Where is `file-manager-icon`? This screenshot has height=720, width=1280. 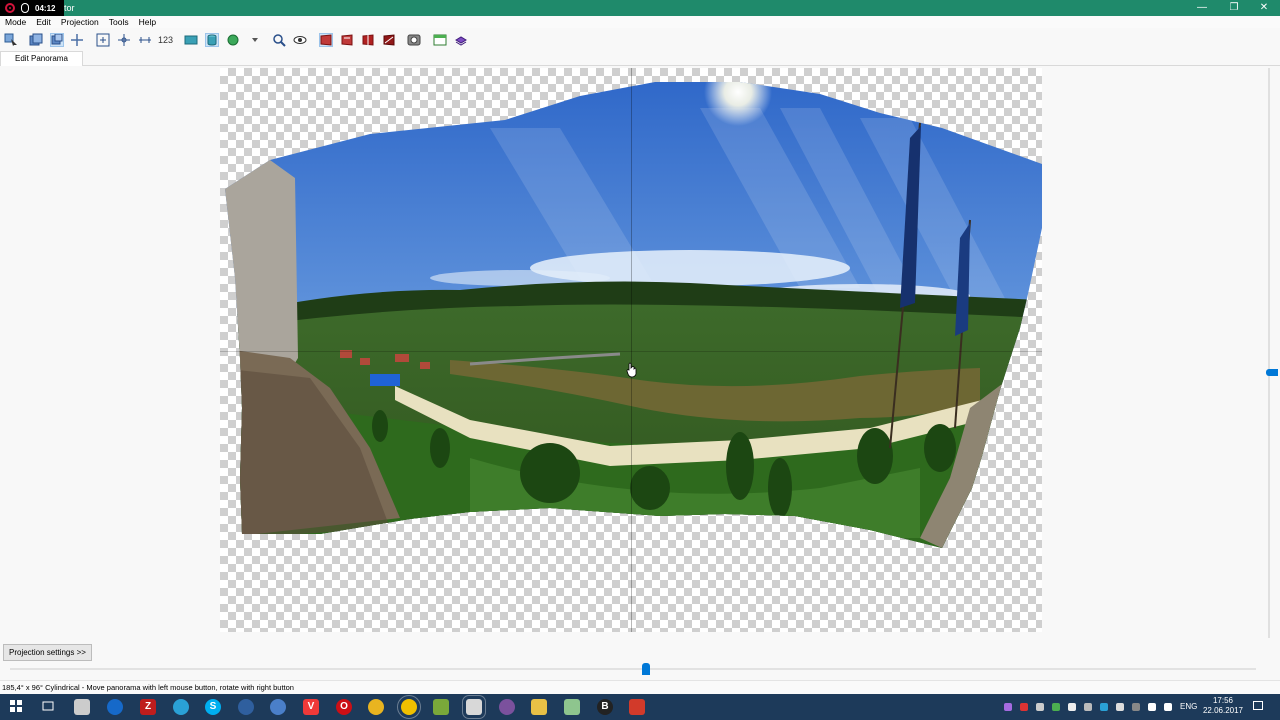 file-manager-icon is located at coordinates (474, 707).